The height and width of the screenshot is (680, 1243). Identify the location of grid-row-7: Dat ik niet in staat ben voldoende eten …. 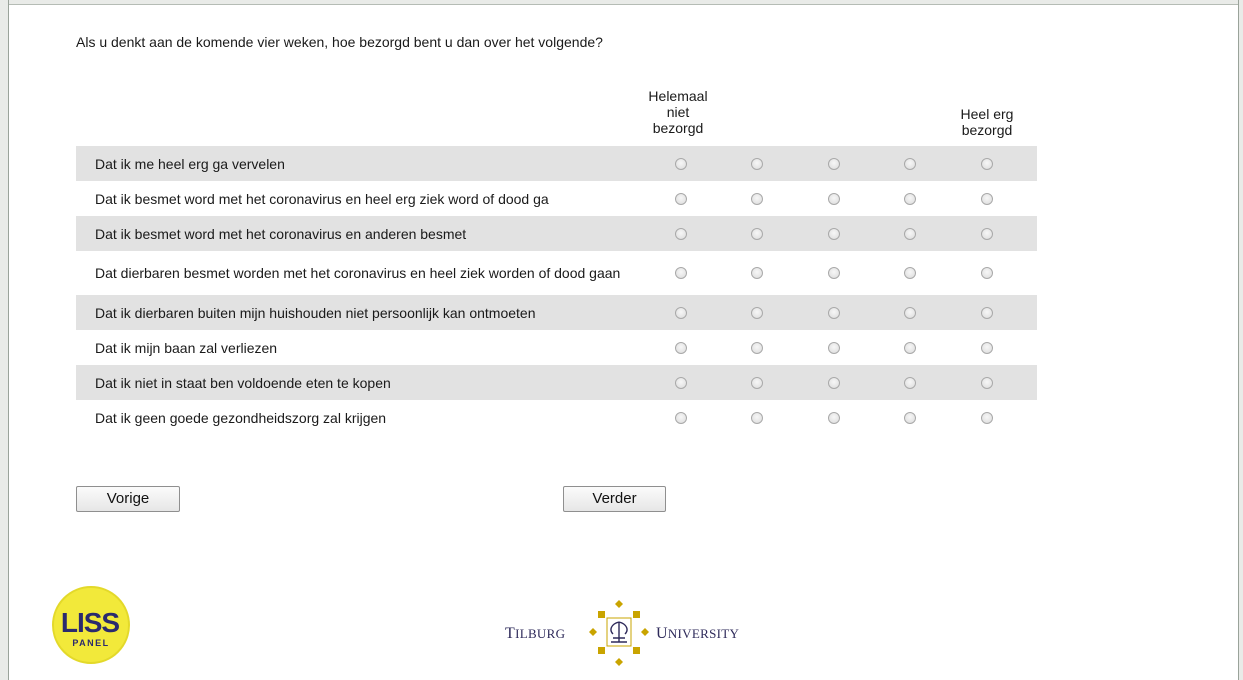
(556, 382).